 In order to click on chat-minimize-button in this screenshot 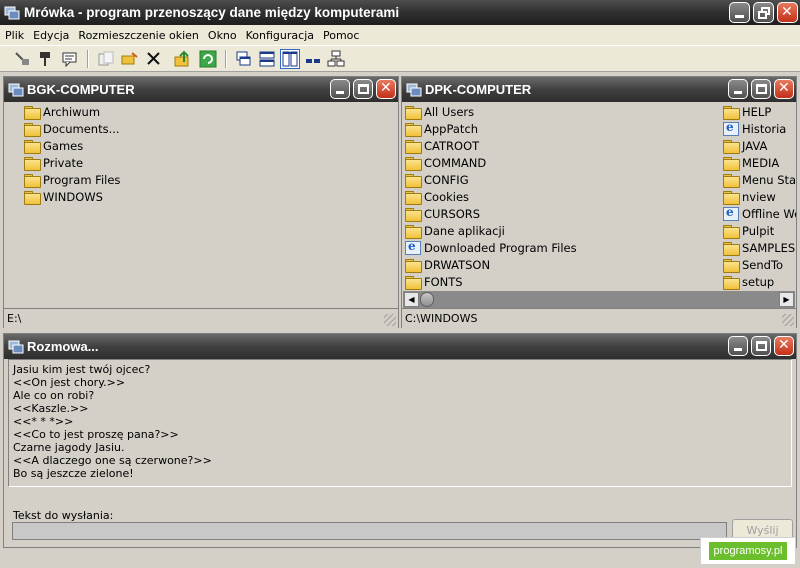, I will do `click(738, 346)`.